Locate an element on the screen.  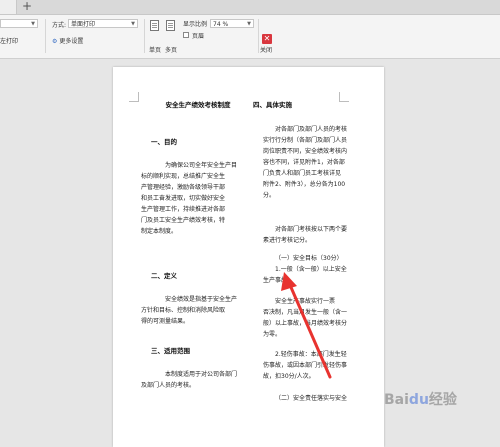
annotation-arrow-icon is located at coordinates (306, 325).